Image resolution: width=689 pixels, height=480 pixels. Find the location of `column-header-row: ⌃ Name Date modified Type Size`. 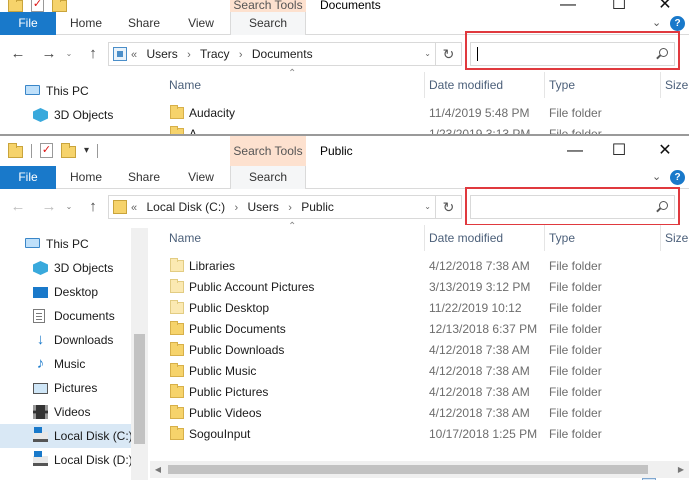

column-header-row: ⌃ Name Date modified Type Size is located at coordinates (419, 83).